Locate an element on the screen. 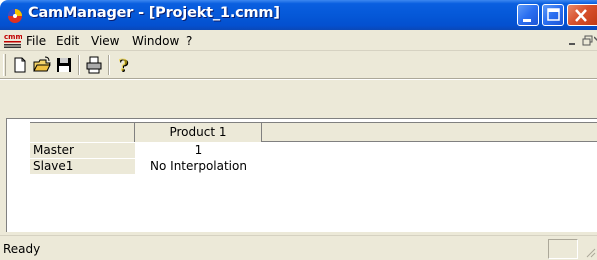  title-bar: CamManager - [Projekt_1.cmm] is located at coordinates (298, 15).